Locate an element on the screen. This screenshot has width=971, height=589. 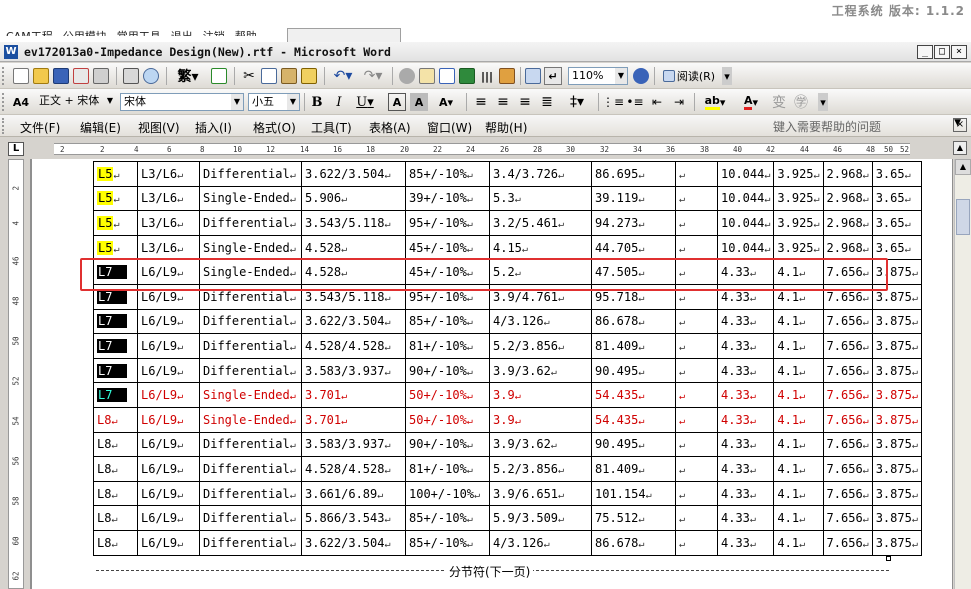
table-cell-calc: 3.9/6.651↵ is located at coordinates (540, 493).